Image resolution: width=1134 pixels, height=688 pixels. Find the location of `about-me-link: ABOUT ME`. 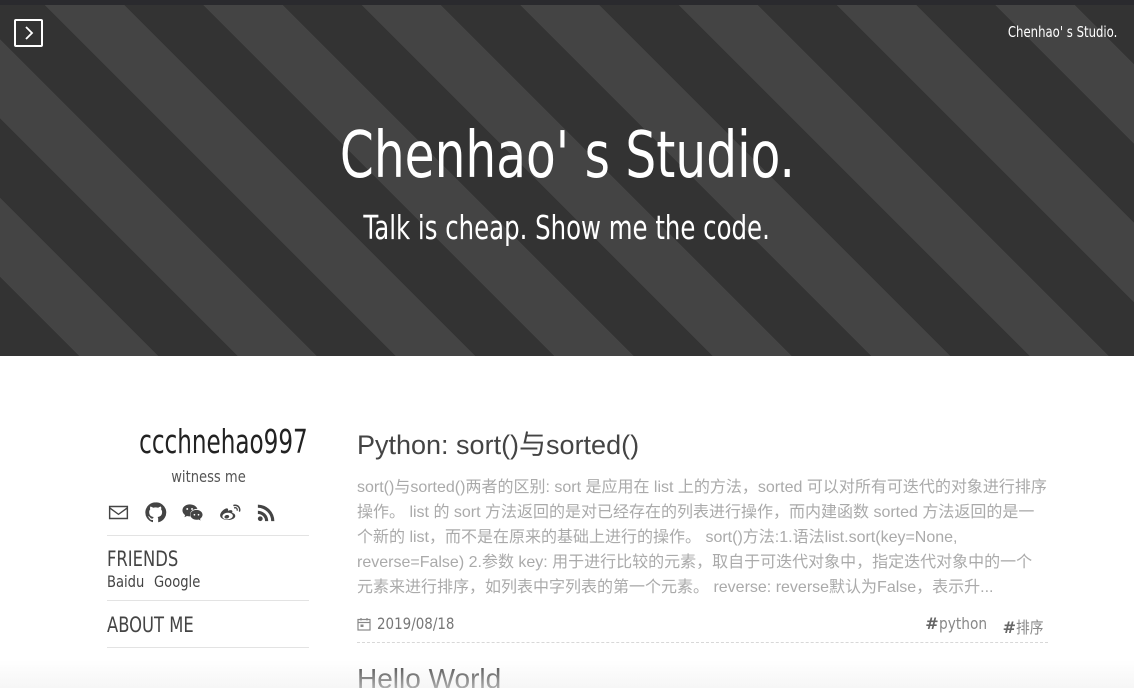

about-me-link: ABOUT ME is located at coordinates (186, 625).